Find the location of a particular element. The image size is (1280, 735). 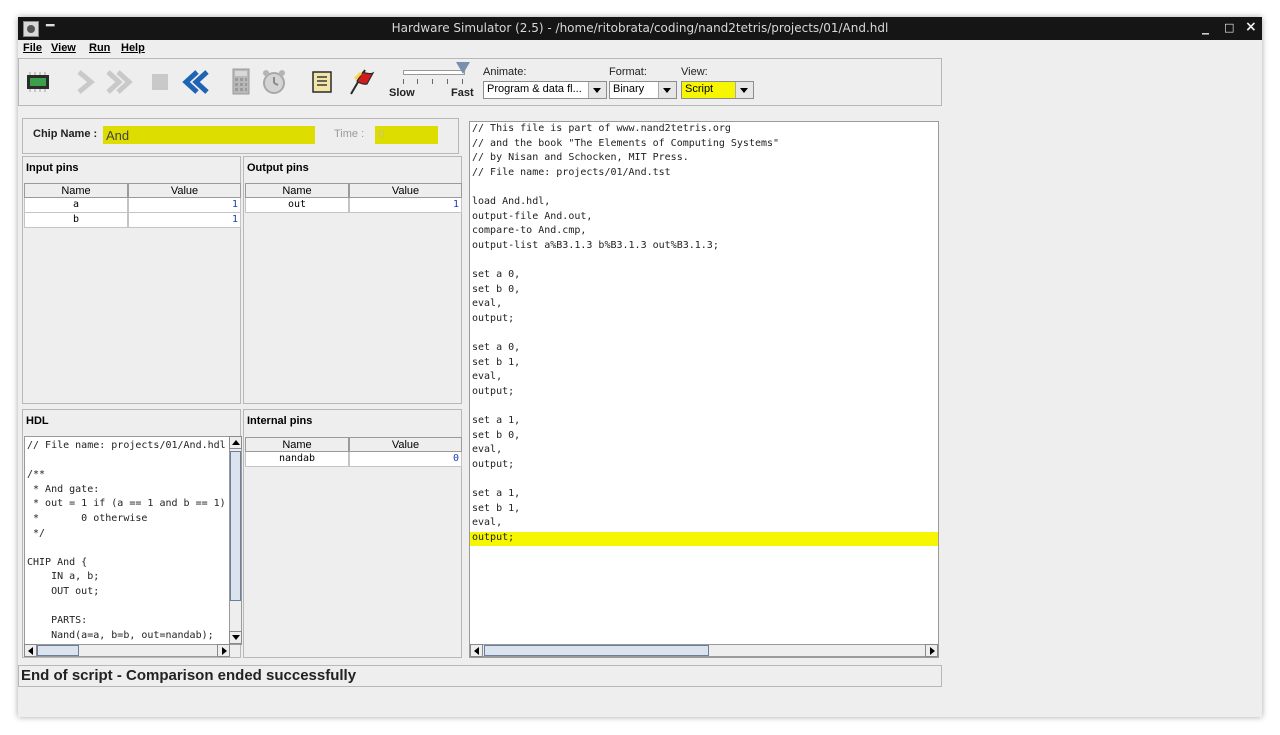

format-value: Binary is located at coordinates (629, 89).